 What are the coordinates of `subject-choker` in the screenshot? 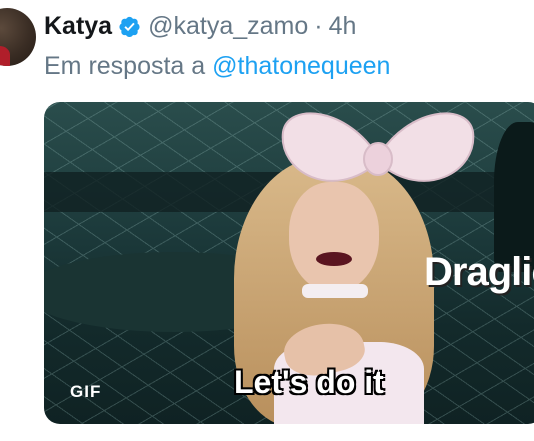 It's located at (335, 291).